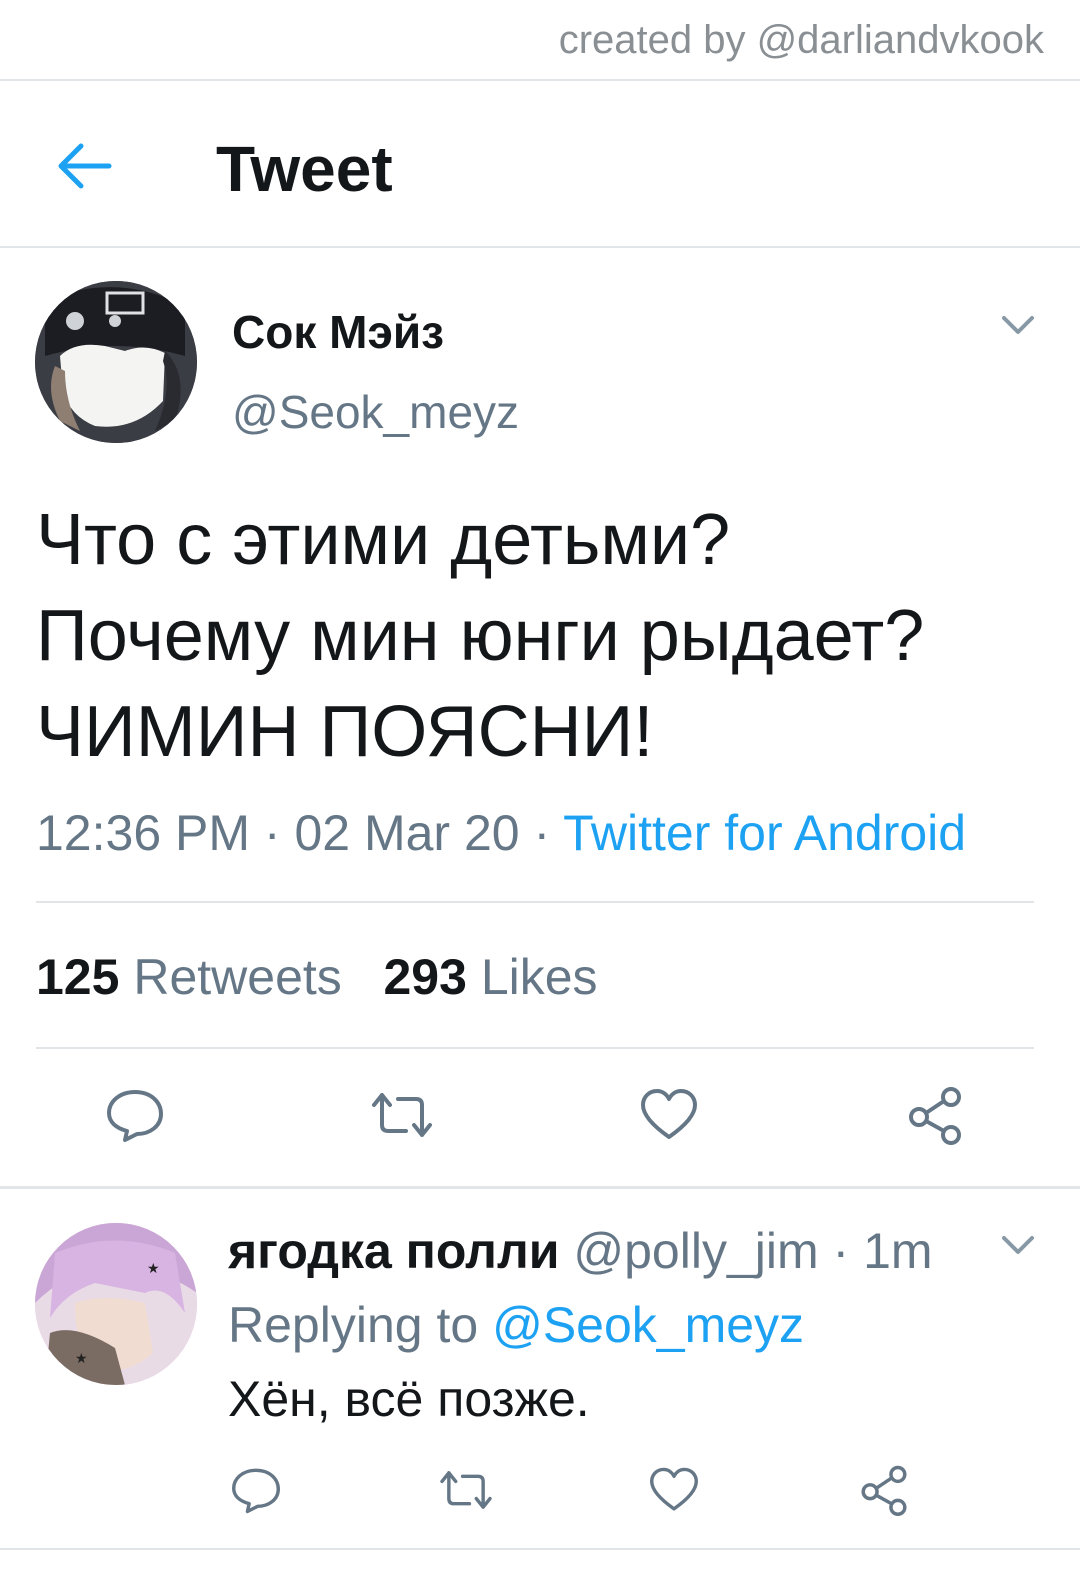 Image resolution: width=1080 pixels, height=1584 pixels. What do you see at coordinates (375, 412) in the screenshot?
I see `user-handle: @Seok_meyz` at bounding box center [375, 412].